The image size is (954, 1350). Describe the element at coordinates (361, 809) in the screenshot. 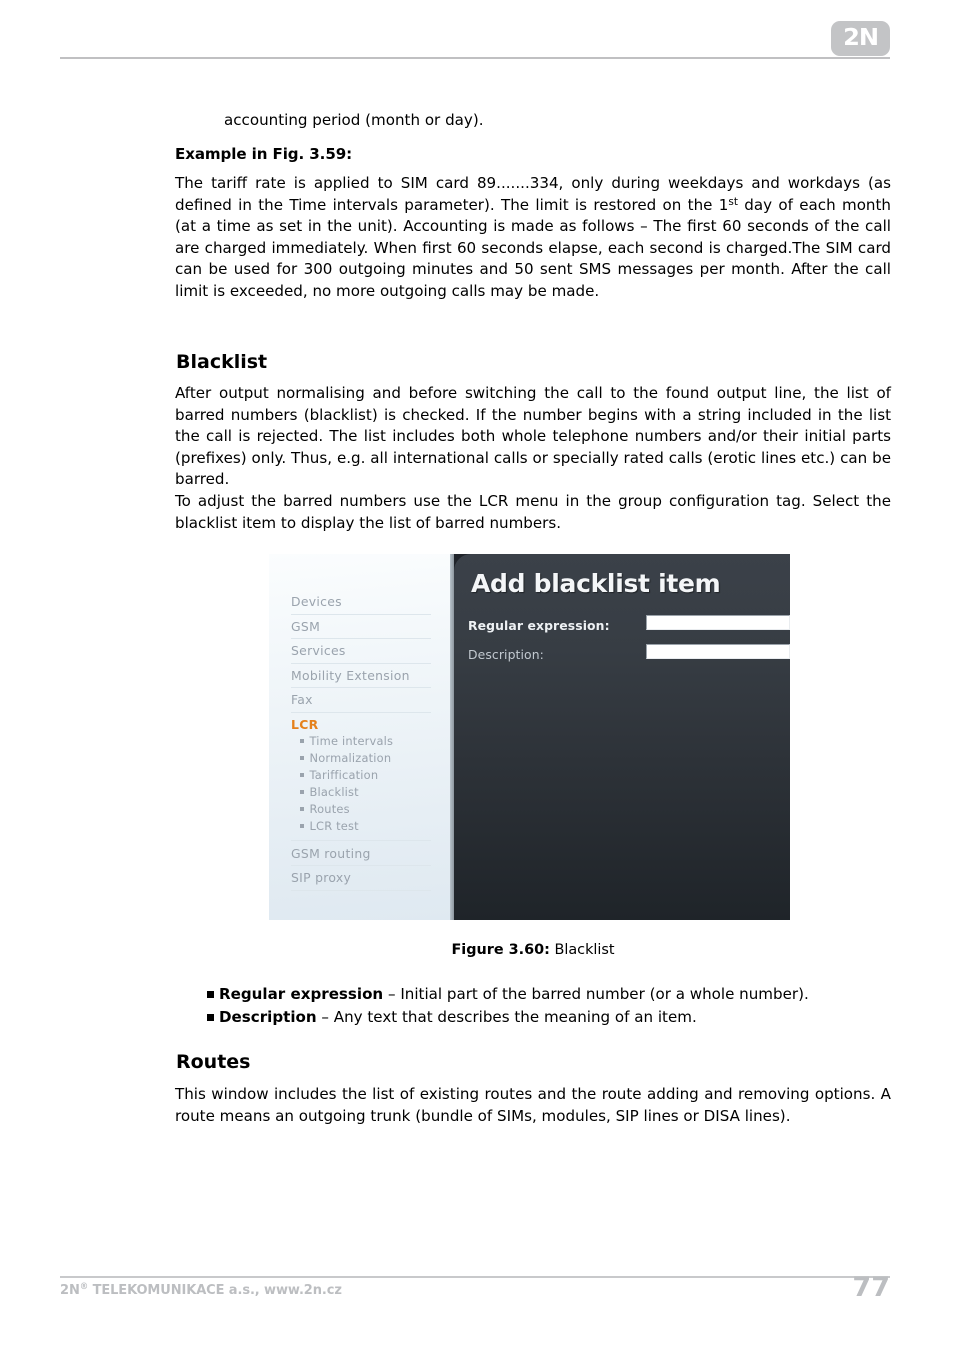

I see `sidebar-subitem-routes: Routes` at that location.